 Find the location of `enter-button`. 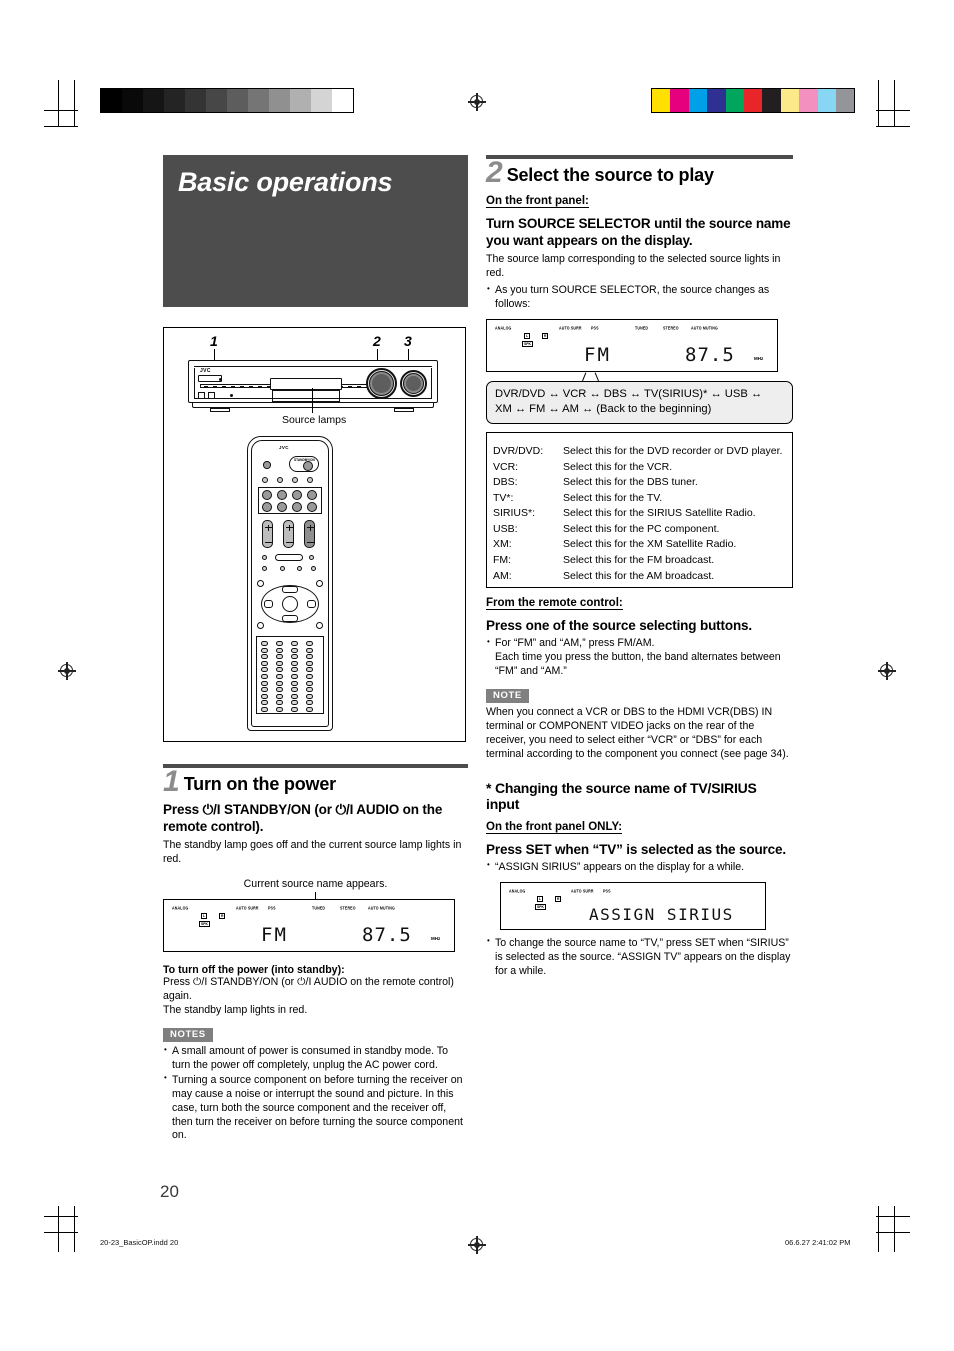

enter-button is located at coordinates (290, 604).